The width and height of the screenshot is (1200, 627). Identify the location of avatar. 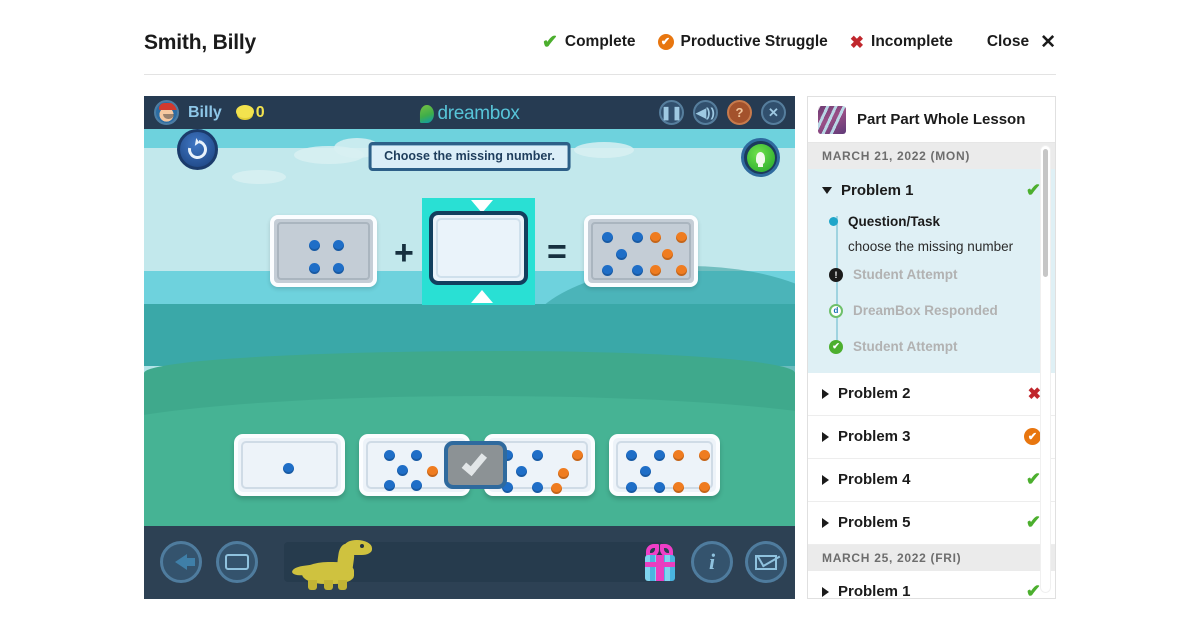
(166, 112).